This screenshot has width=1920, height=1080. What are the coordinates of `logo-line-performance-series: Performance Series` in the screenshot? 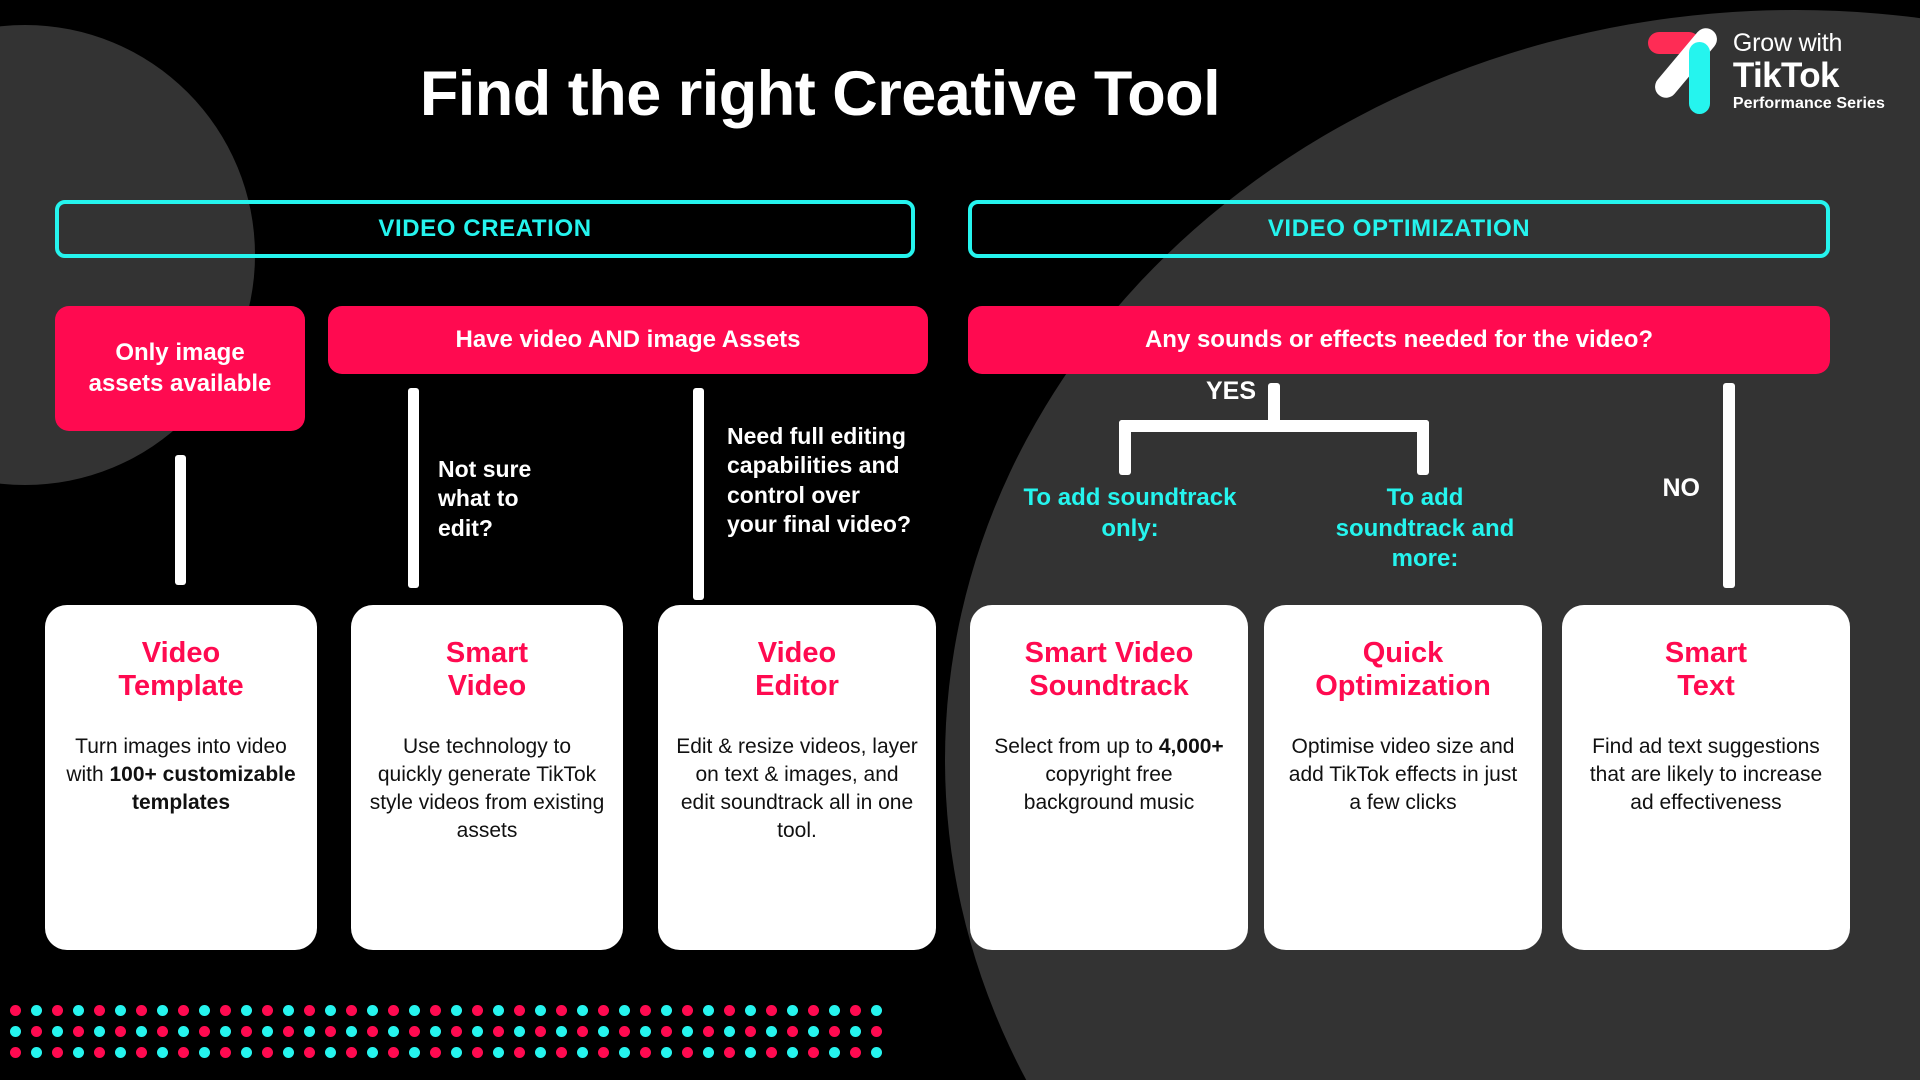 It's located at (1808, 103).